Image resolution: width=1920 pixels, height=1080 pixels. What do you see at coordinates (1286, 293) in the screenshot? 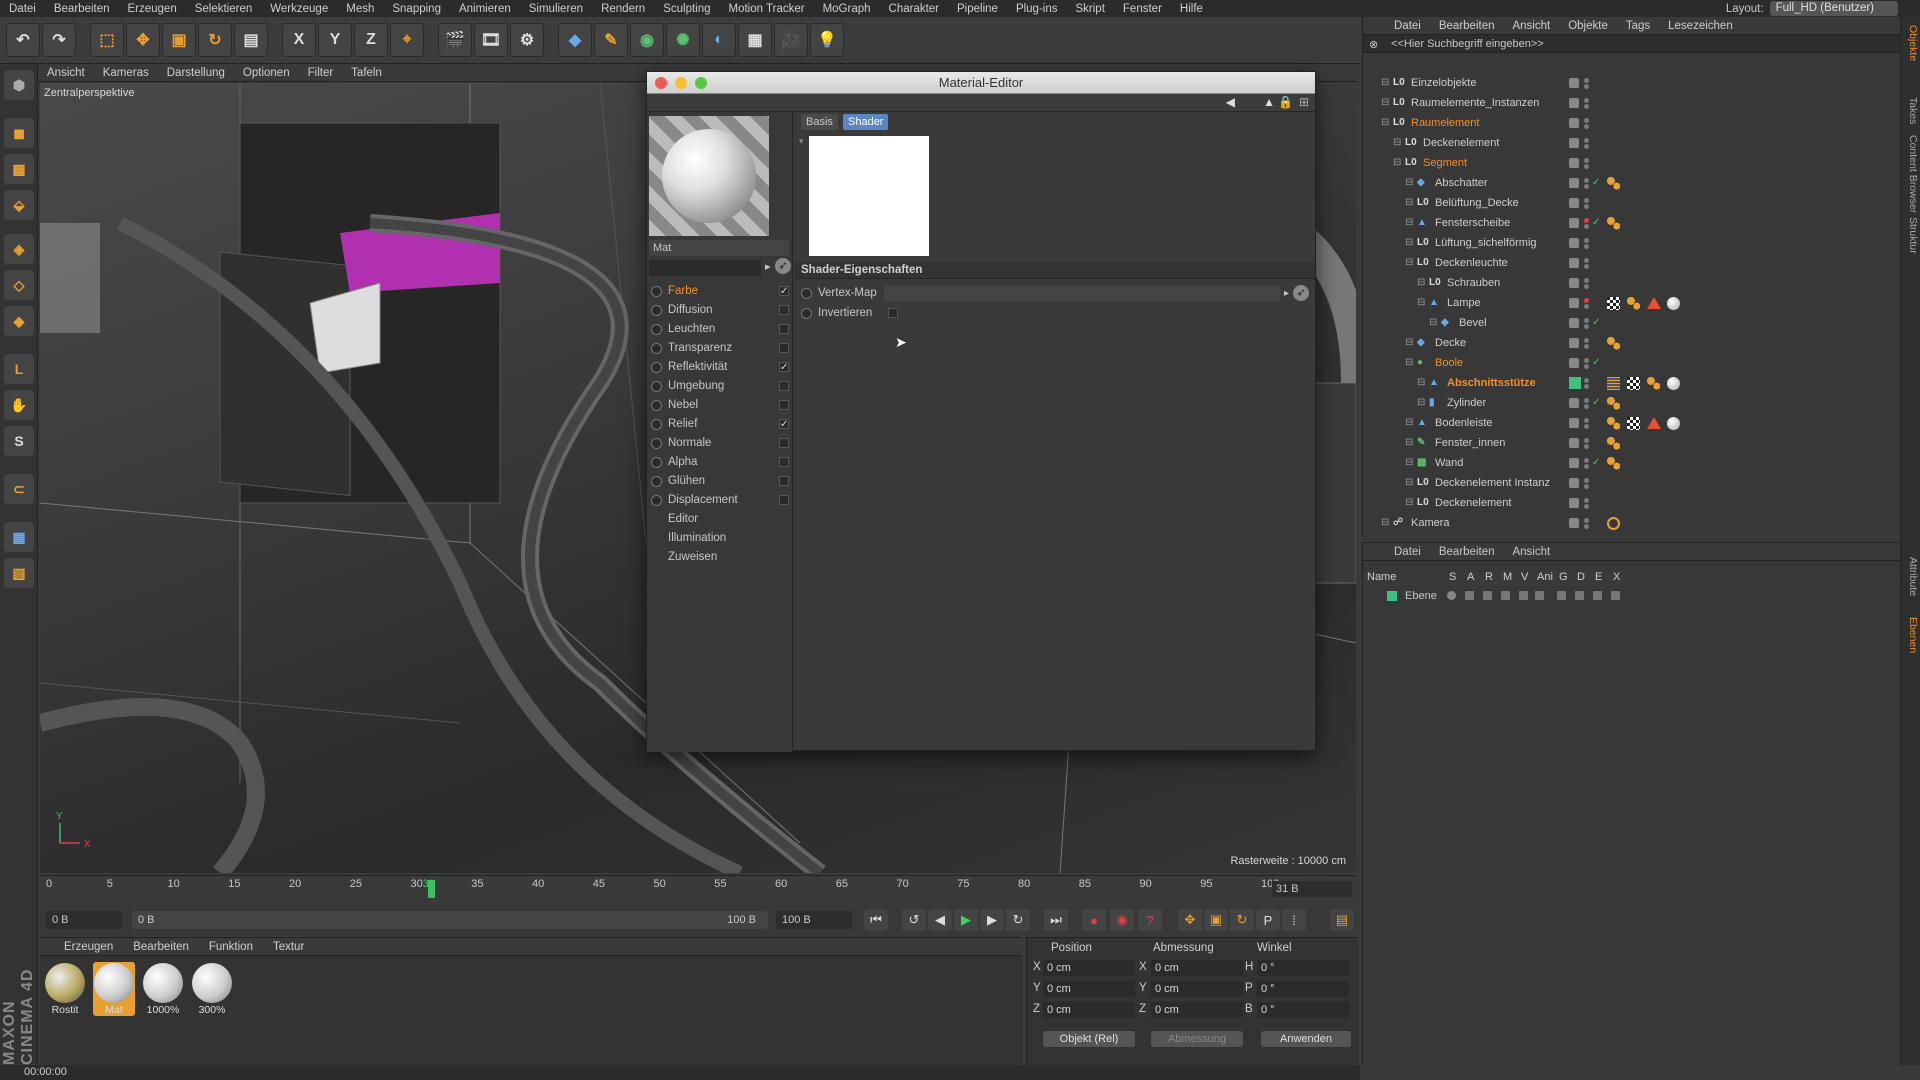
I see `vertex-map-arrow-icon: ▸` at bounding box center [1286, 293].